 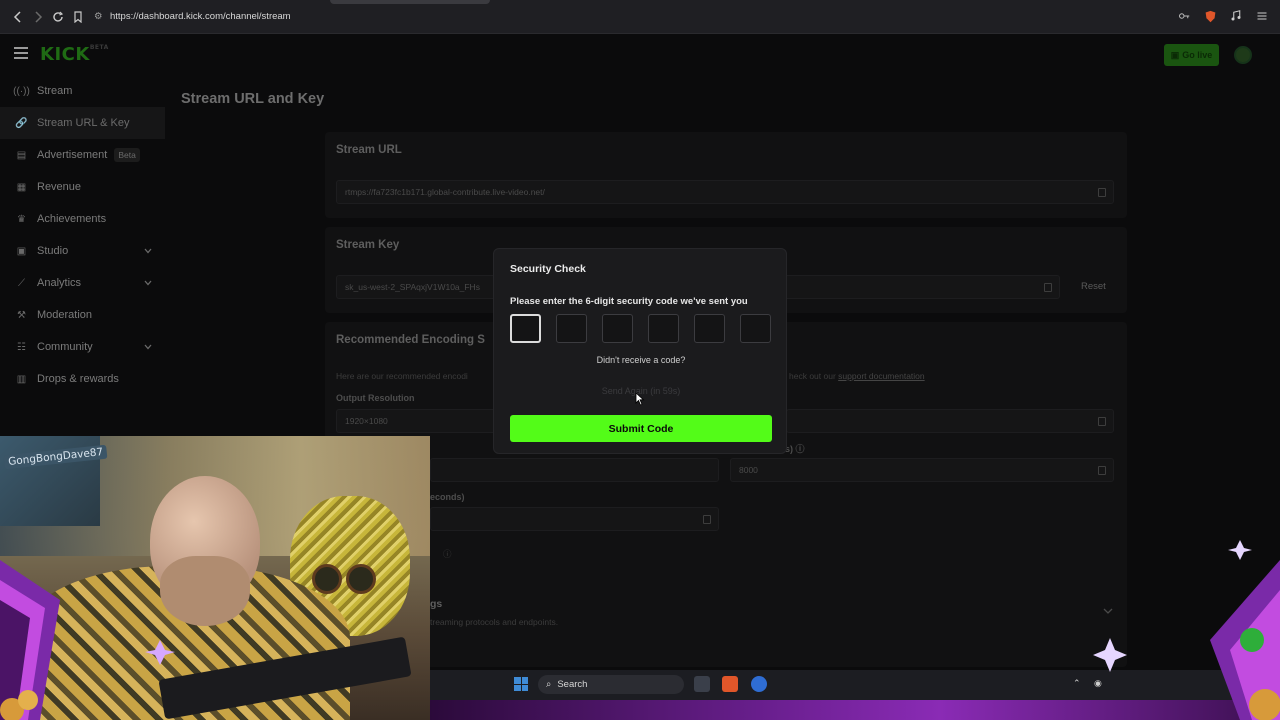 I want to click on sidebar-item-analytics: ⟋ Analytics, so click(x=85, y=283).